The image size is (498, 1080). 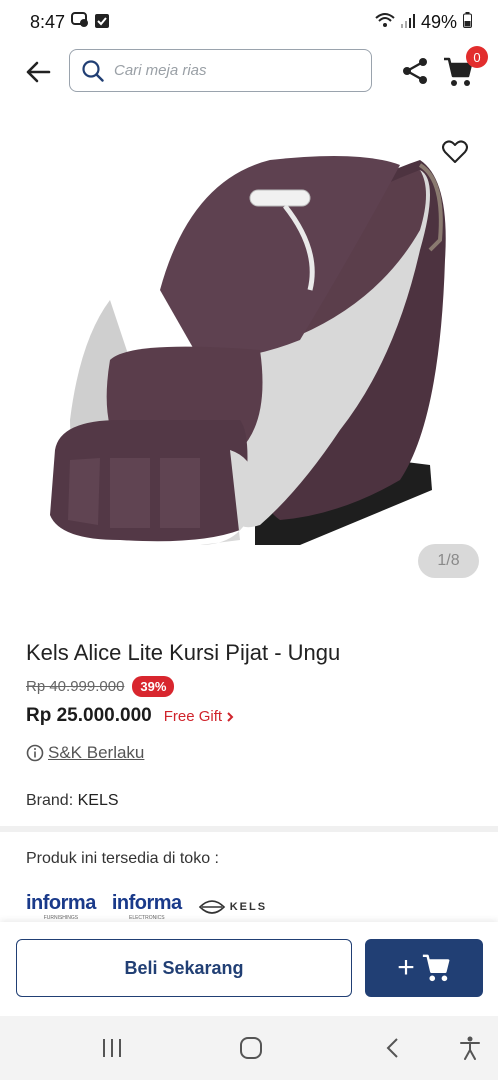 I want to click on plus-icon: +, so click(x=406, y=967).